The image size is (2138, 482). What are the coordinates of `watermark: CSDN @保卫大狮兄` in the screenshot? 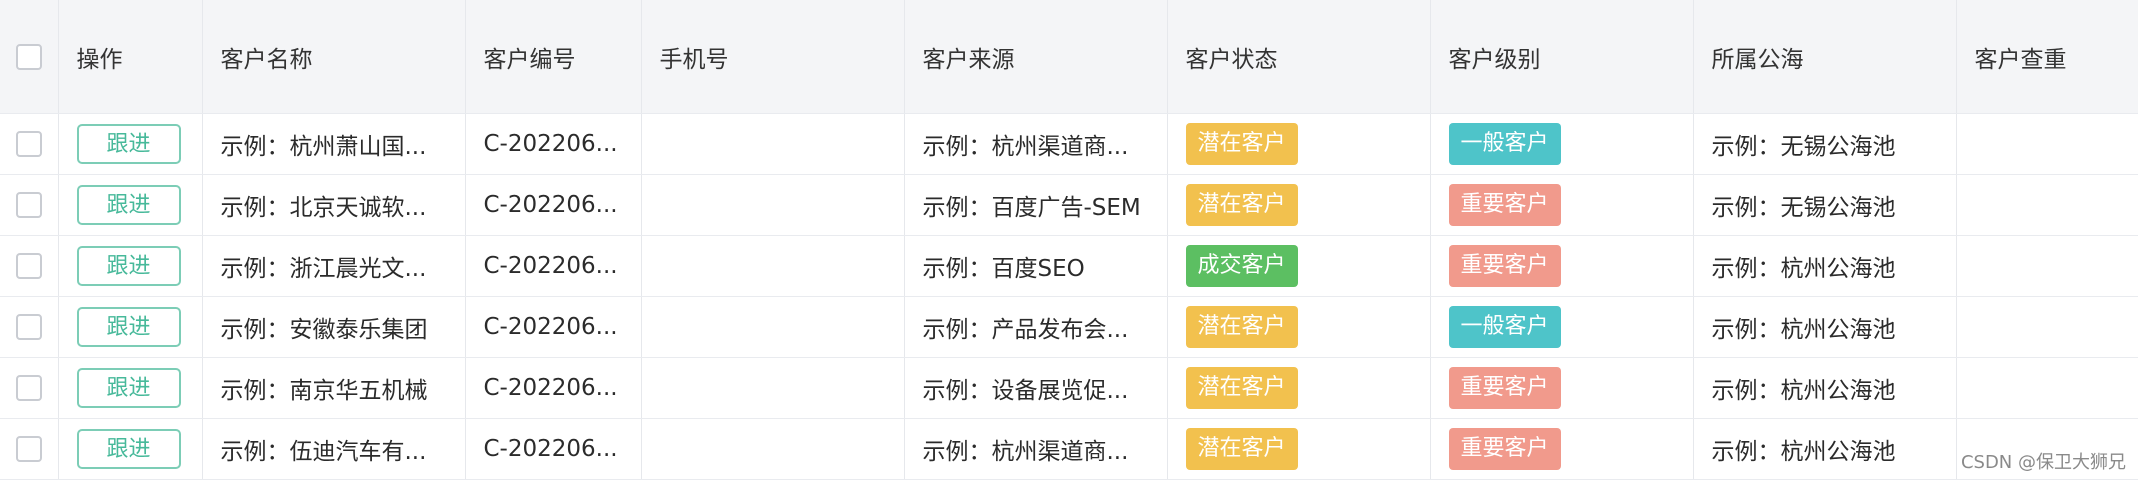 It's located at (2043, 462).